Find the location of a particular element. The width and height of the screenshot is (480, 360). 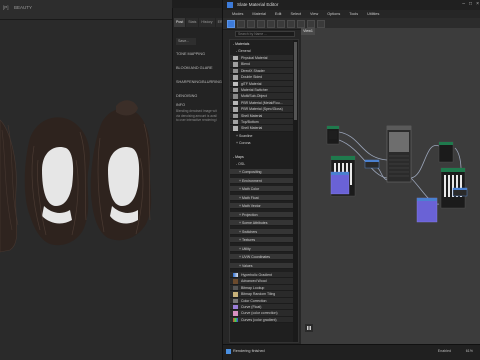

list-item: + Math Vector is located at coordinates (262, 206).